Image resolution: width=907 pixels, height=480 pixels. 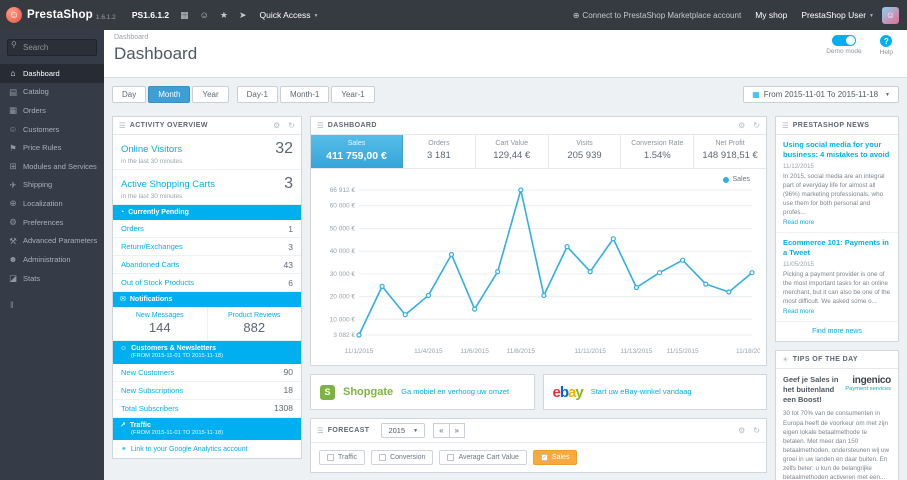 What do you see at coordinates (890, 15) in the screenshot?
I see `avatar: ☺` at bounding box center [890, 15].